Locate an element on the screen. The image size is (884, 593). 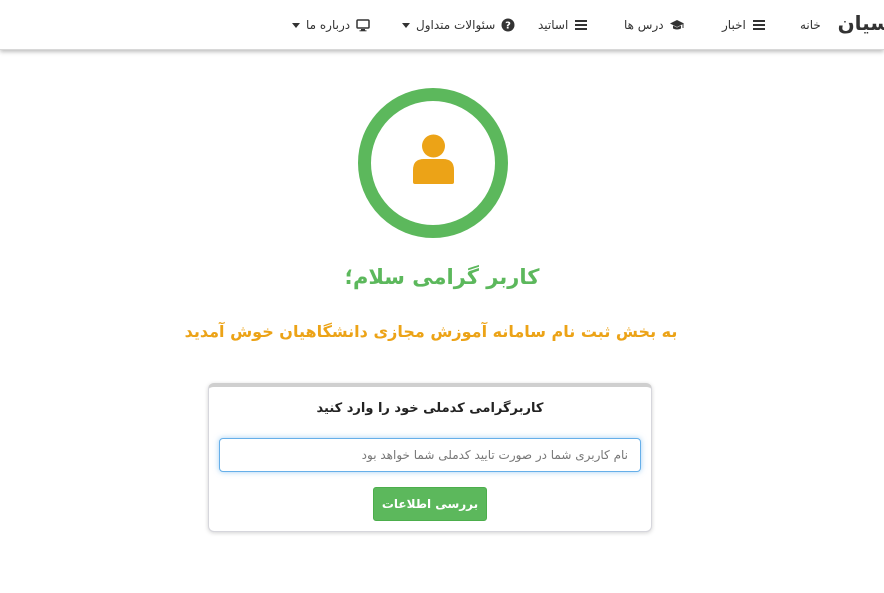
nav-item-label: سئوالات متداول is located at coordinates (456, 25).